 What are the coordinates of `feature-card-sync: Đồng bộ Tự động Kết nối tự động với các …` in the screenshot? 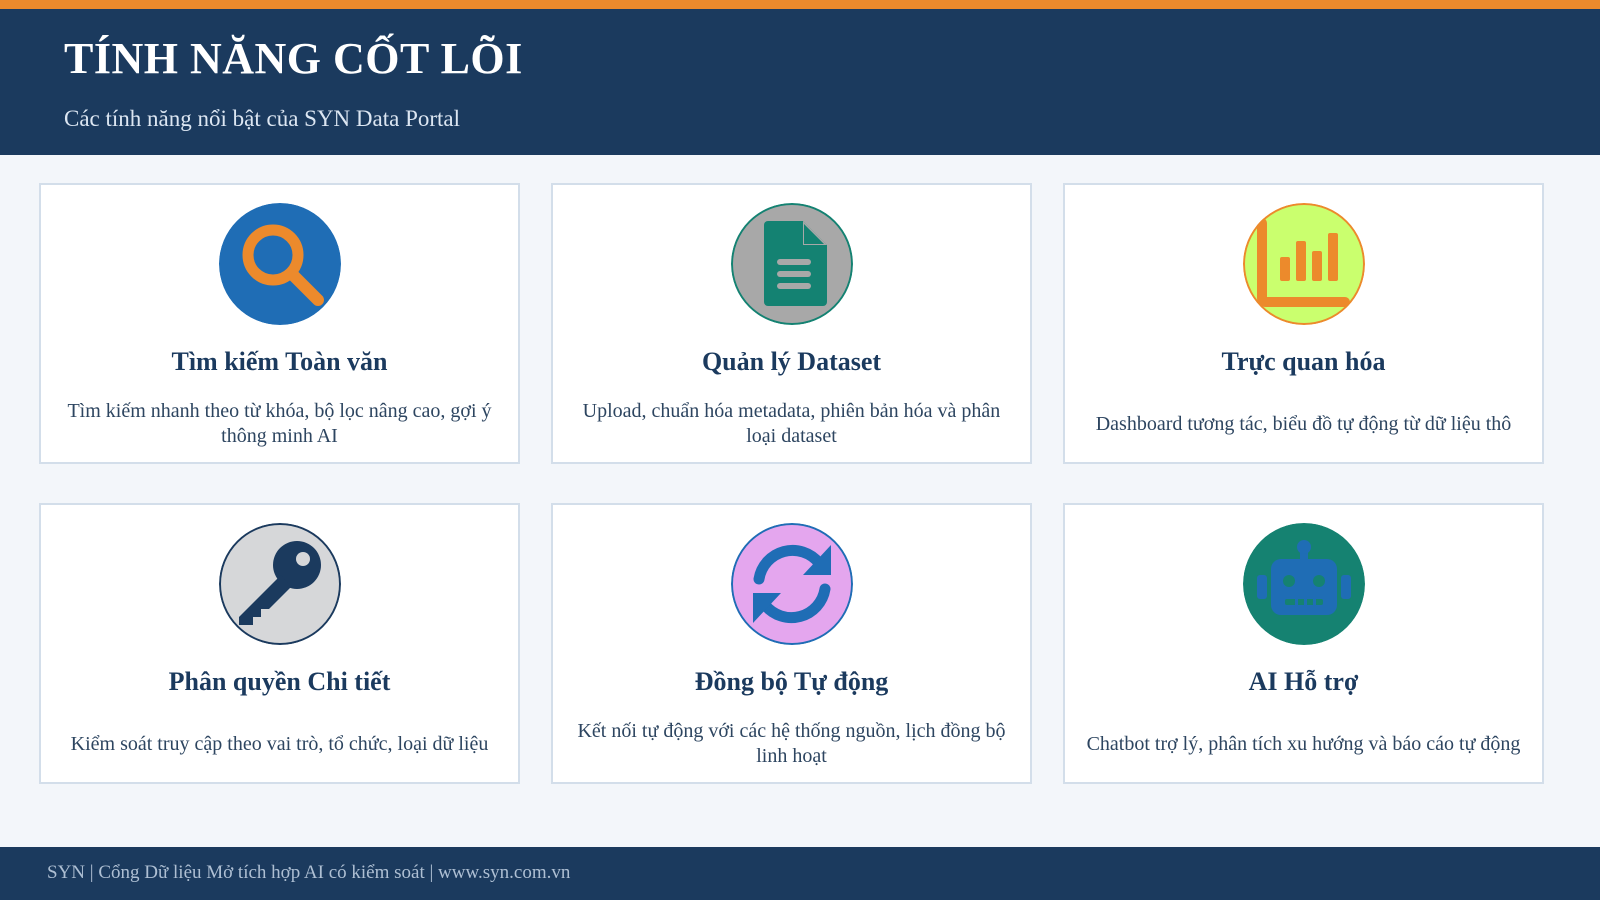 It's located at (791, 643).